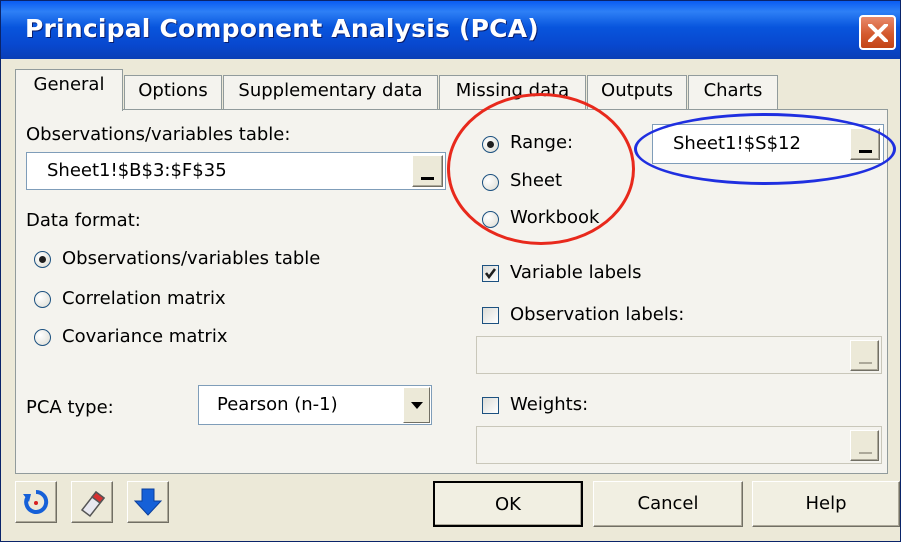  I want to click on tab-charts: Charts, so click(733, 92).